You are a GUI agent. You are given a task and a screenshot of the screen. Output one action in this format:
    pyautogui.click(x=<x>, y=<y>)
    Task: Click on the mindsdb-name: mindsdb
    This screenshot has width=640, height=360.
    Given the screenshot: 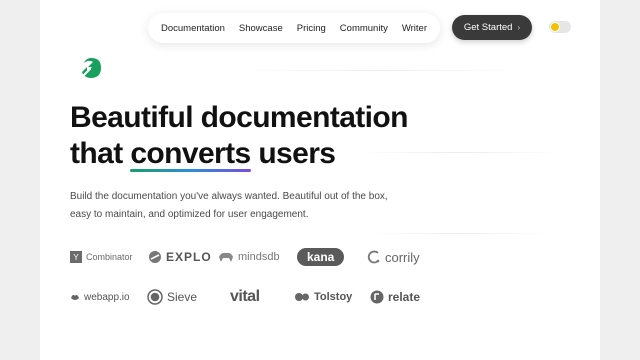 What is the action you would take?
    pyautogui.click(x=259, y=257)
    